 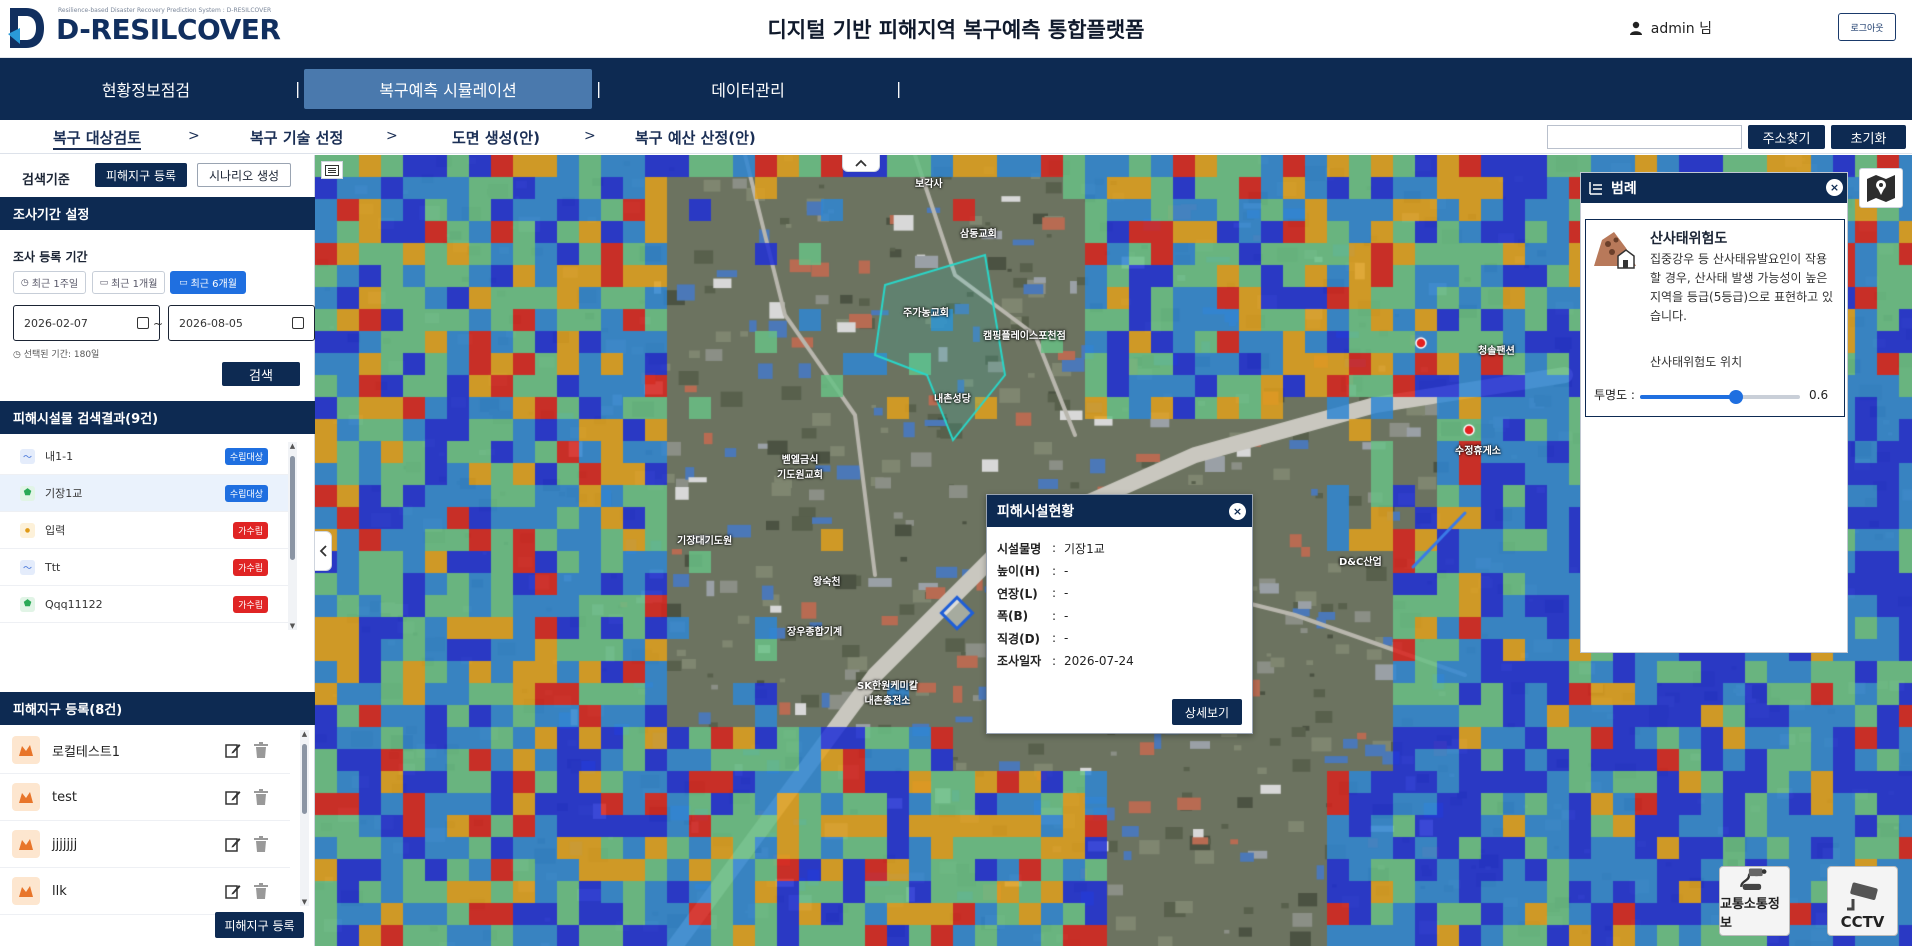 What do you see at coordinates (323, 551) in the screenshot?
I see `collapse-left-icon` at bounding box center [323, 551].